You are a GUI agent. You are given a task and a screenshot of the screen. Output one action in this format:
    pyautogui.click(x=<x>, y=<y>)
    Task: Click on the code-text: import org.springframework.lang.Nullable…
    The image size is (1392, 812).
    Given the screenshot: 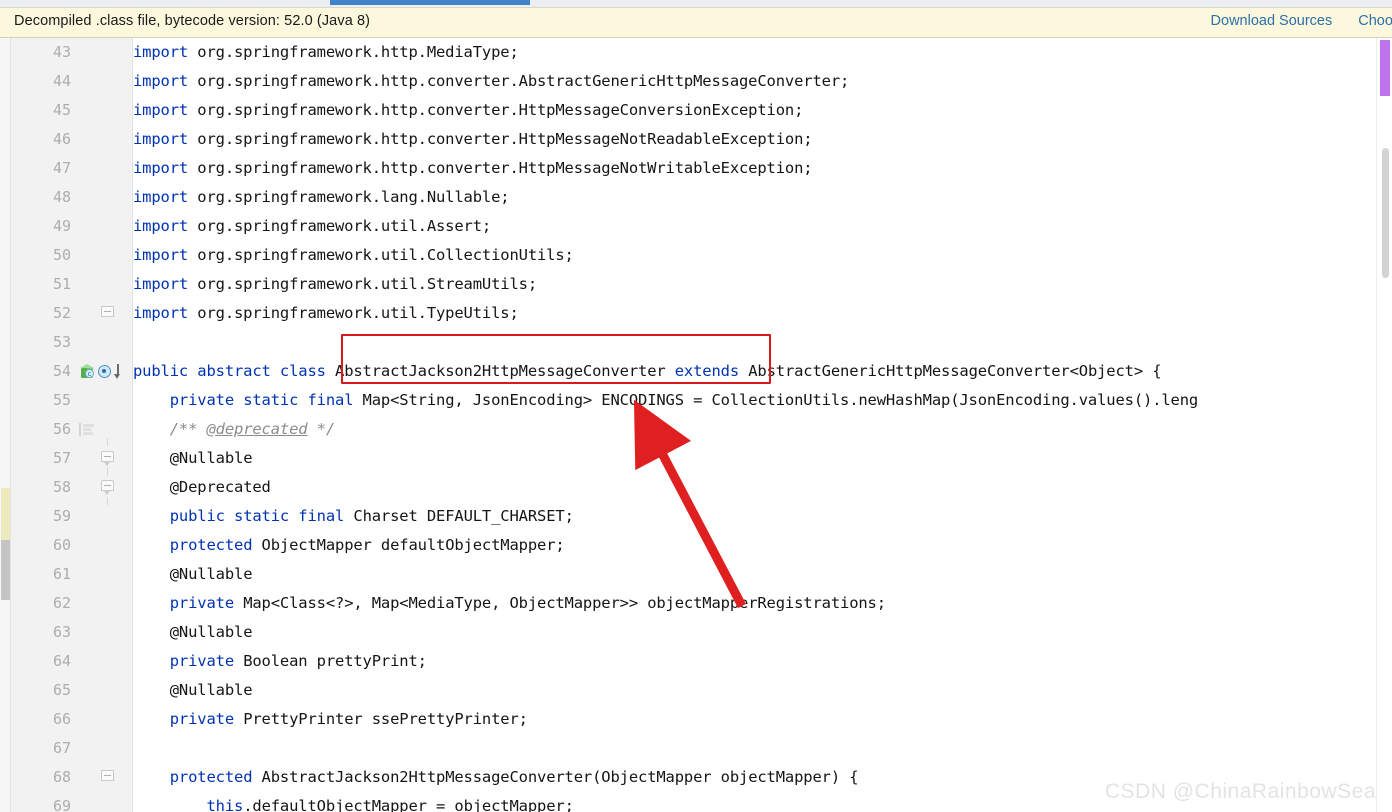 What is the action you would take?
    pyautogui.click(x=321, y=197)
    